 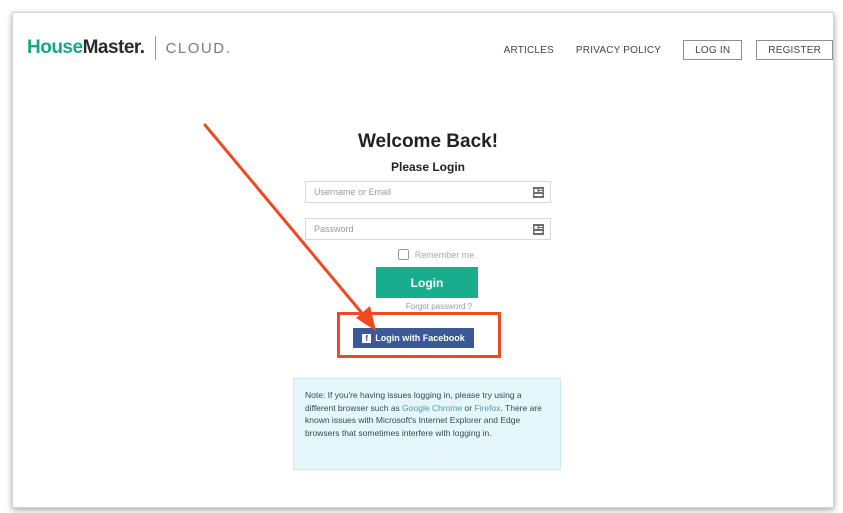 I want to click on remember-me: Remember me, so click(x=436, y=254).